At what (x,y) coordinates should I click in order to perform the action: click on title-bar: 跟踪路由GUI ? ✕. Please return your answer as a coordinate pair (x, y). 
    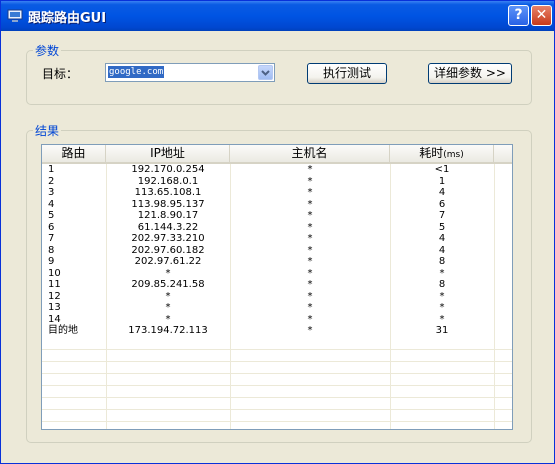
    Looking at the image, I should click on (277, 16).